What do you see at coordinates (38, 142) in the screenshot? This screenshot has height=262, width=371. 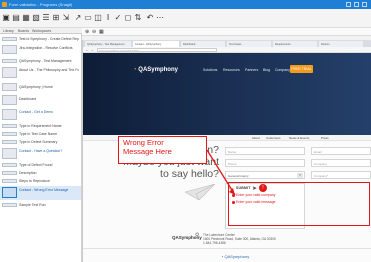 I see `list-item-label: Type in Defect Summary` at bounding box center [38, 142].